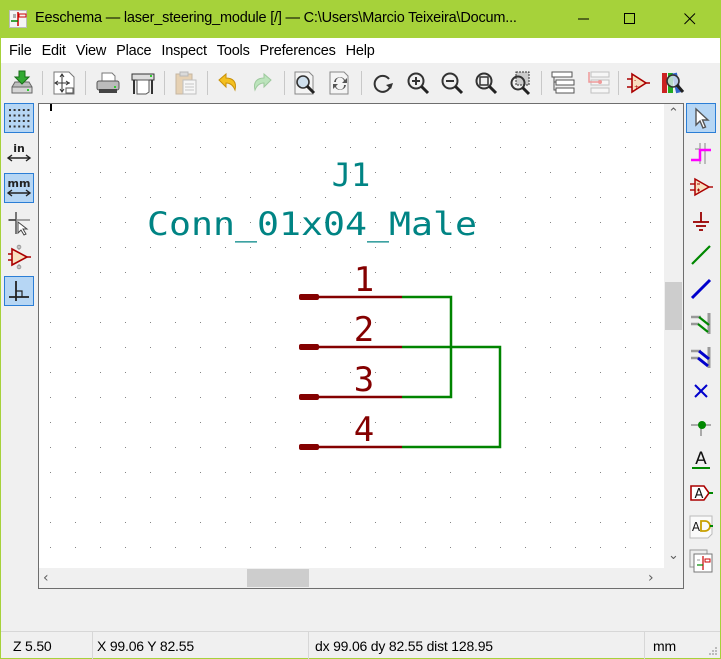 Image resolution: width=721 pixels, height=659 pixels. What do you see at coordinates (701, 425) in the screenshot?
I see `add-junction-button` at bounding box center [701, 425].